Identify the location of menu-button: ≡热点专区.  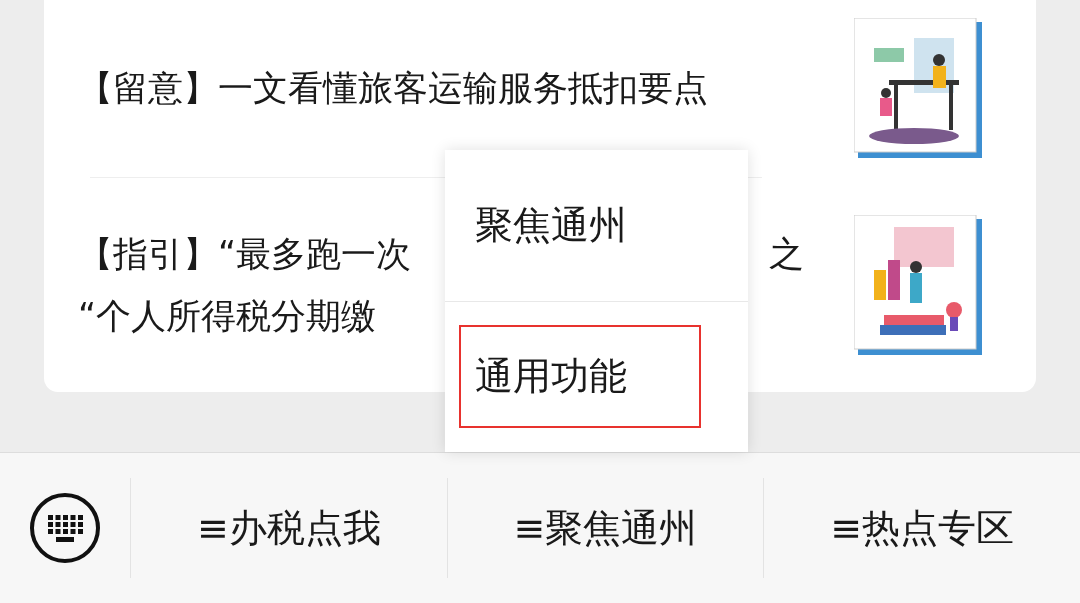
(921, 528).